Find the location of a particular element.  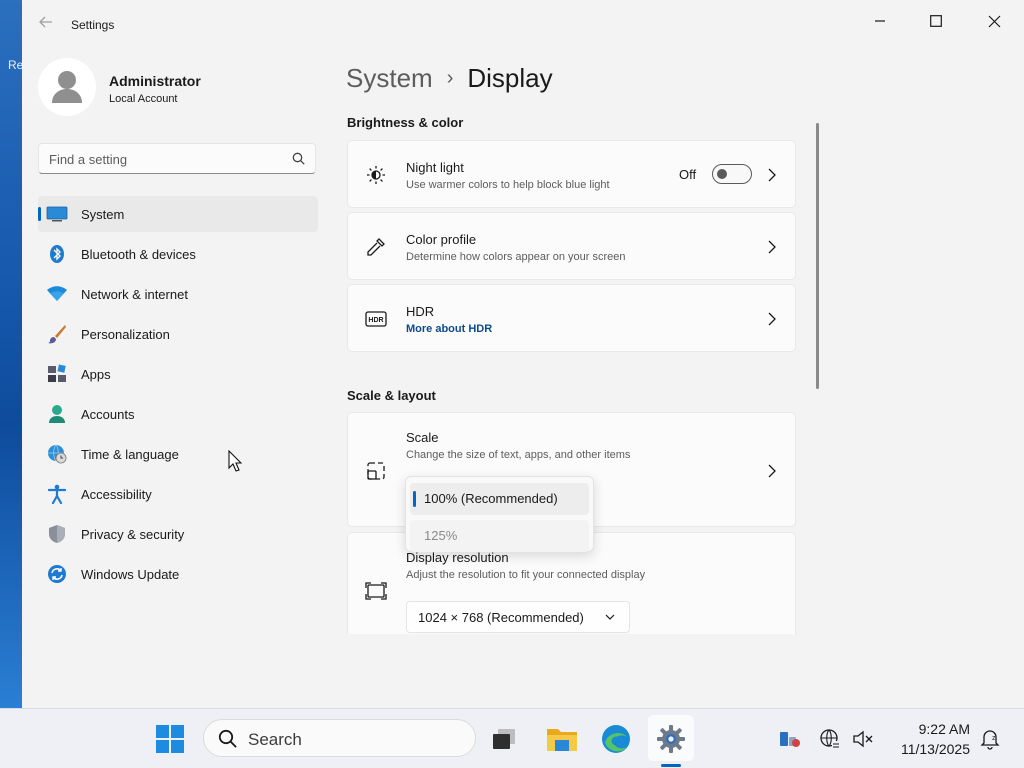

avatar is located at coordinates (67, 87).